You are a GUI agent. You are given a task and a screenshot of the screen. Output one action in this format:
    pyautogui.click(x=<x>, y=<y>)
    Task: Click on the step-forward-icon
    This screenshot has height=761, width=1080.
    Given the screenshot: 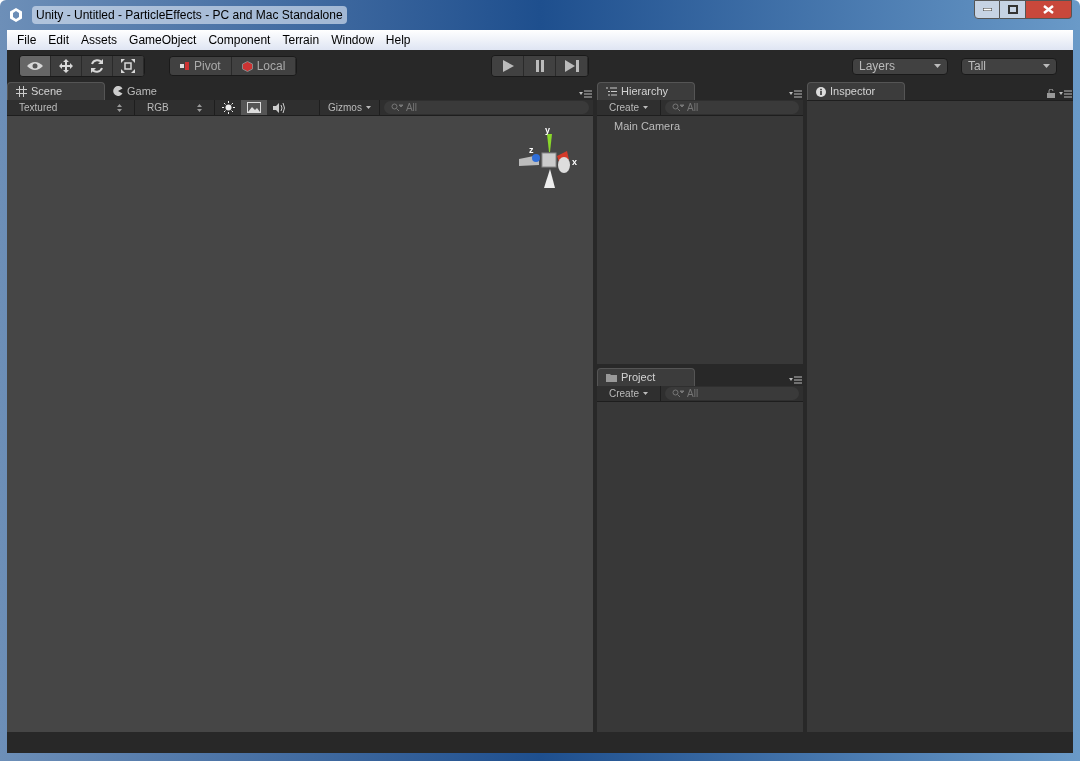 What is the action you would take?
    pyautogui.click(x=571, y=66)
    